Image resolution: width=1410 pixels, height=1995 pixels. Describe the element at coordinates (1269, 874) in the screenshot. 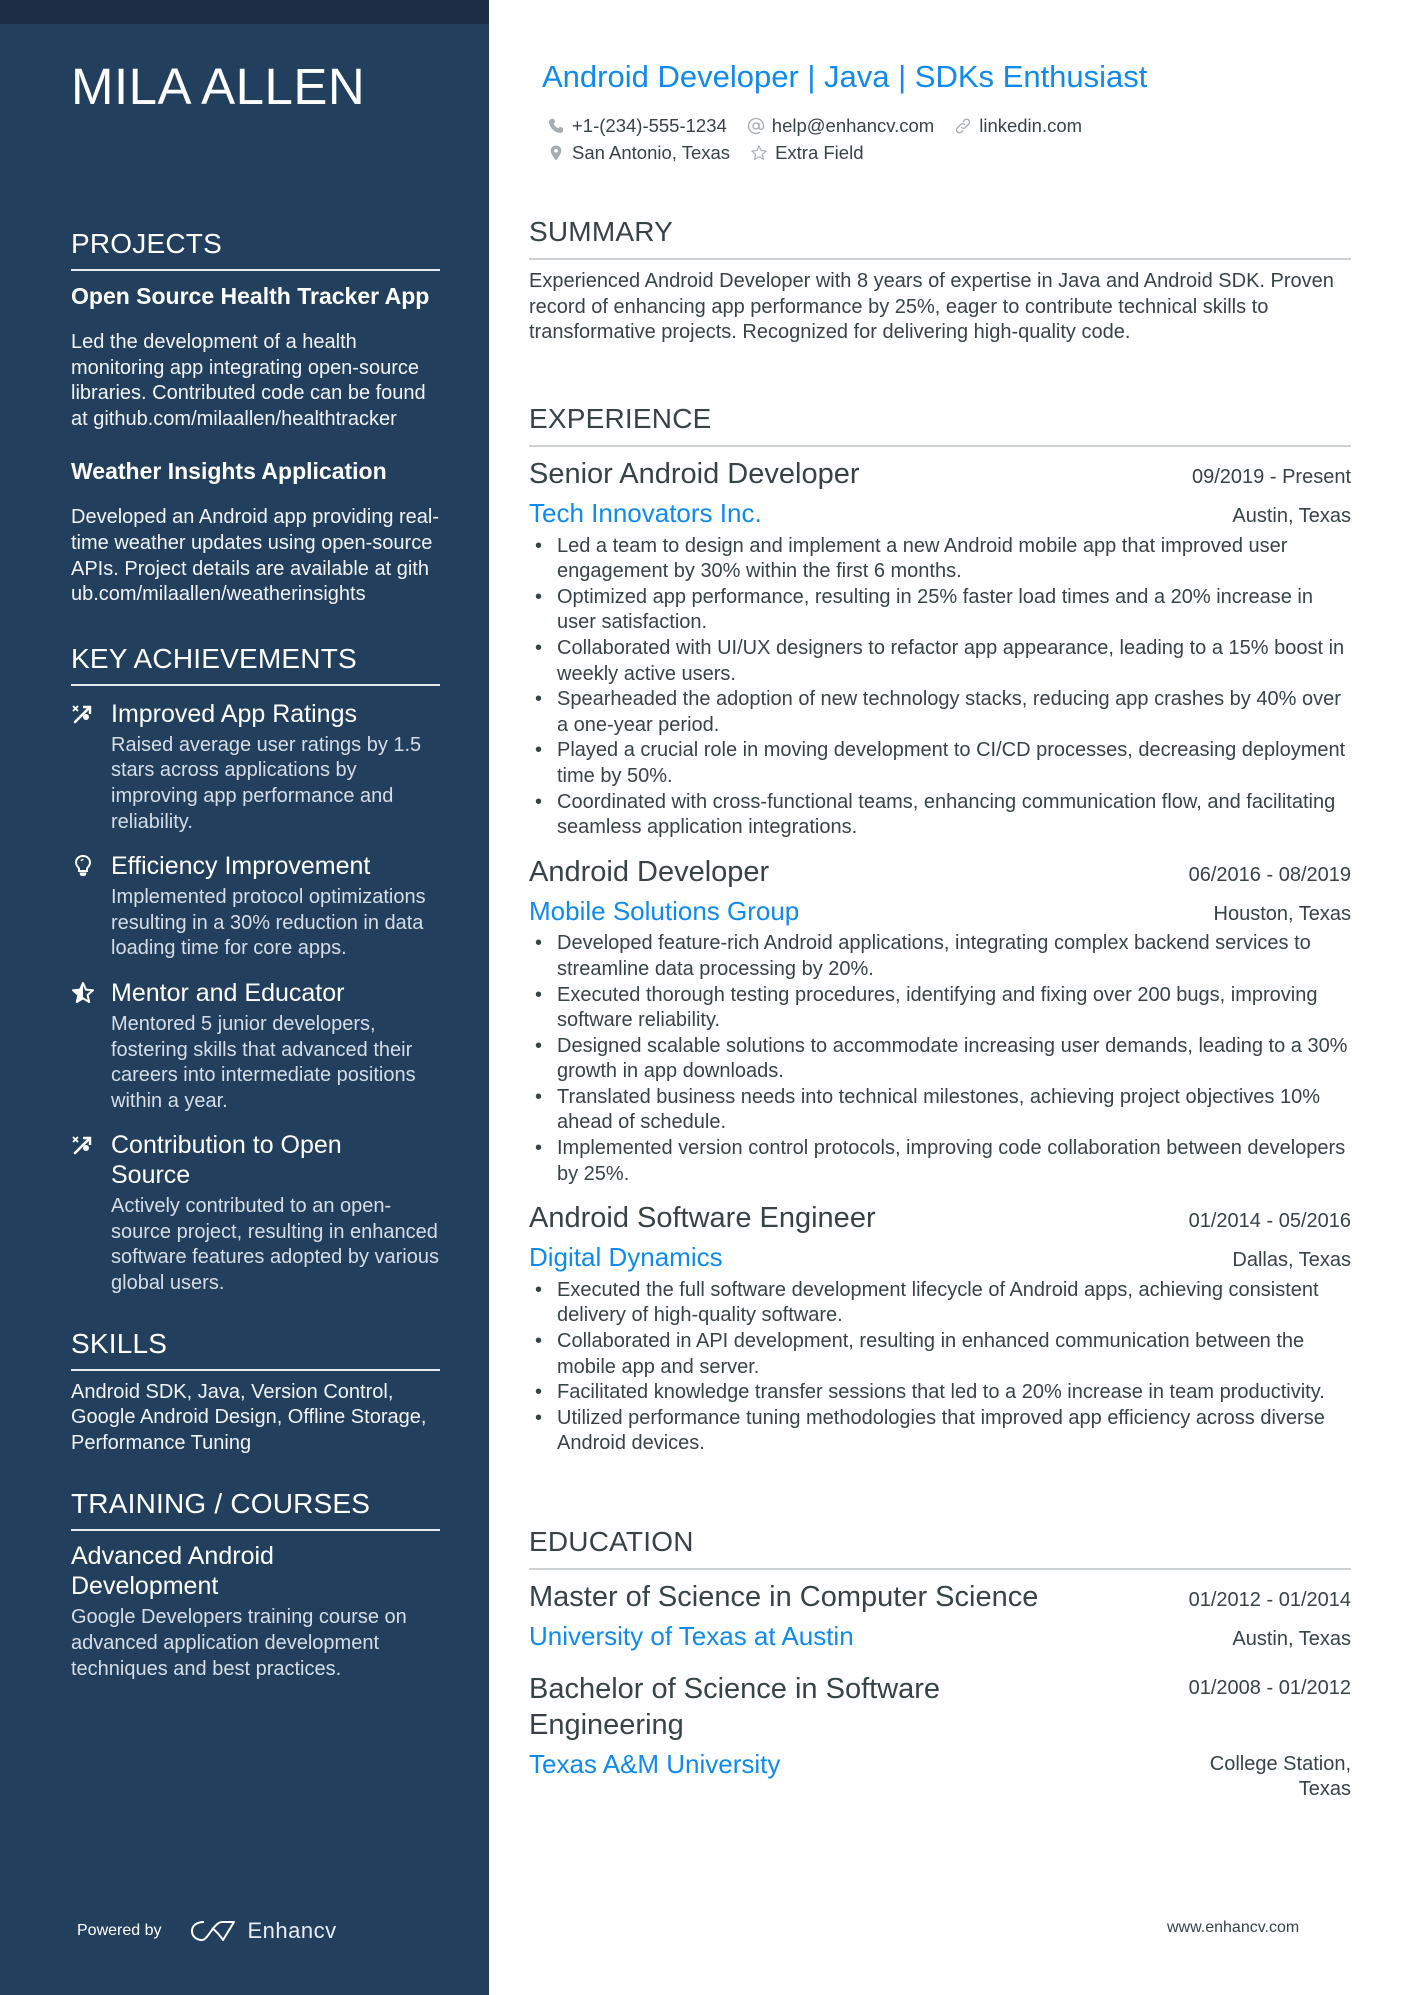

I see `job-dates: 06/2016 - 08/2019` at that location.